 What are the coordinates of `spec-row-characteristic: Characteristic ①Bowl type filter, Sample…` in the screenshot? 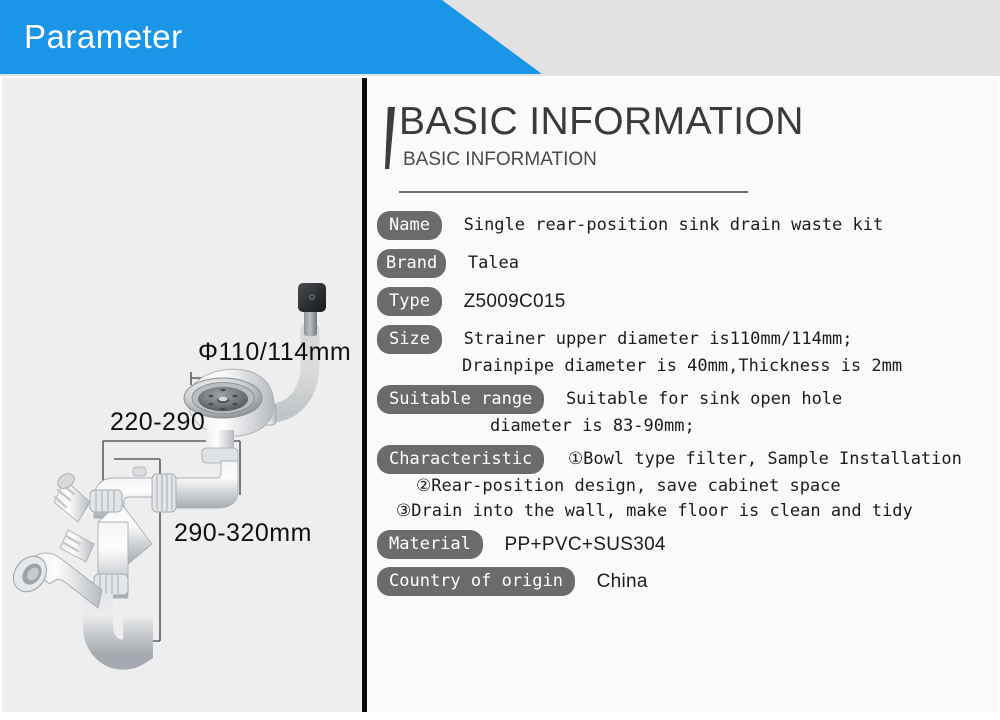 It's located at (687, 484).